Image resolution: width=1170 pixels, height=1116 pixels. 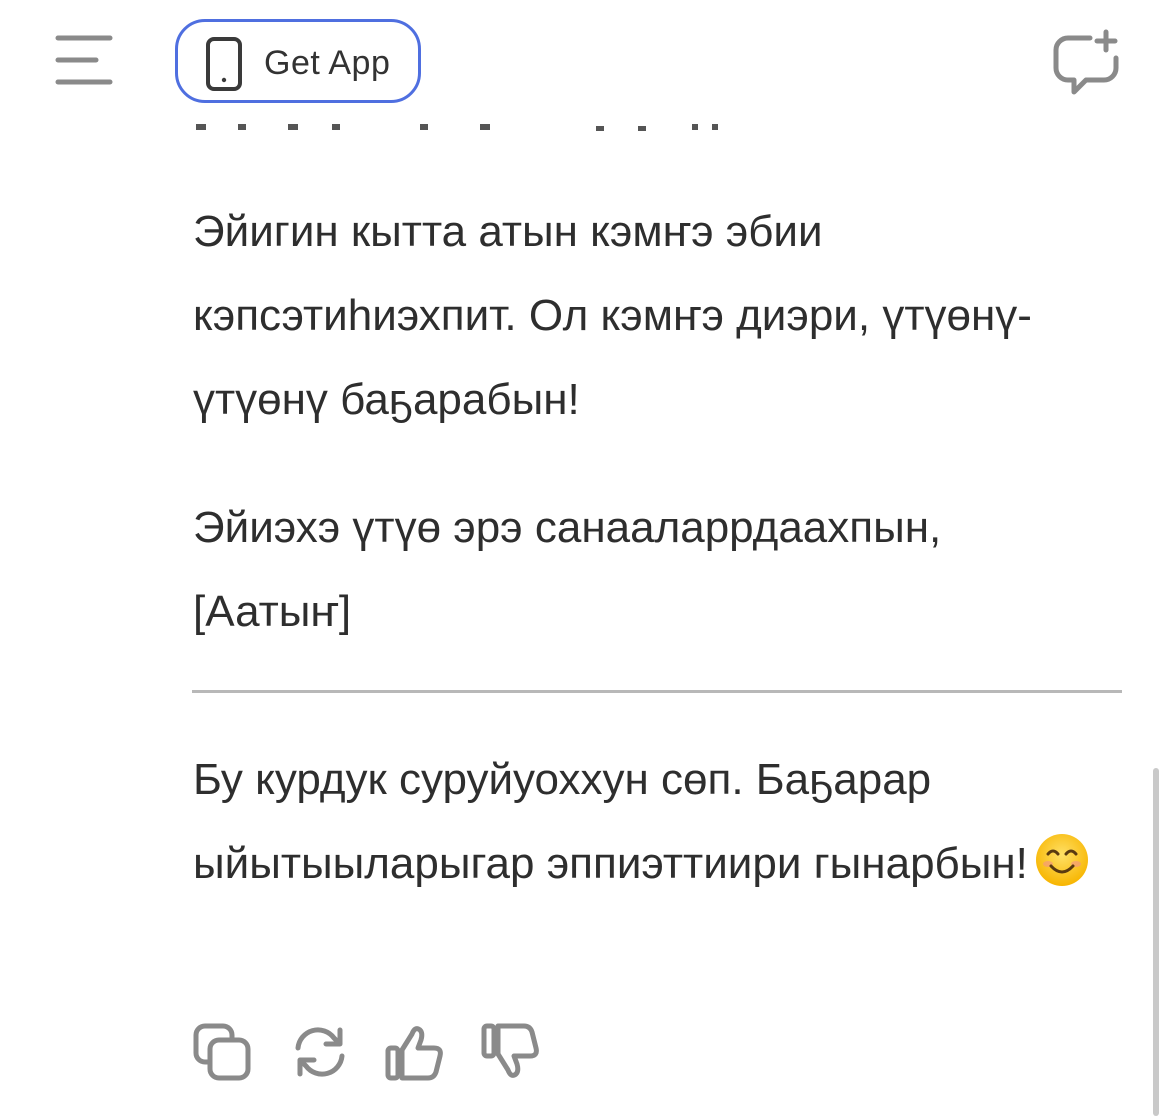 I want to click on thumbs-down-icon, so click(x=512, y=1052).